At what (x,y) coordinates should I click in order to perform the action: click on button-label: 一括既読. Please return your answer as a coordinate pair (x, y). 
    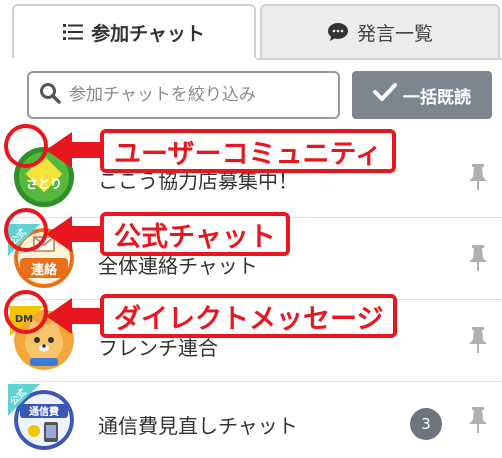
    Looking at the image, I should click on (437, 97).